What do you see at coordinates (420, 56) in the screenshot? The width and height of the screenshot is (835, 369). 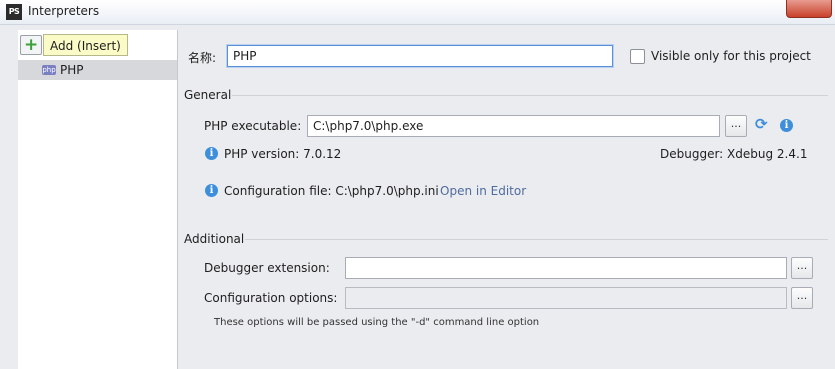 I see `name-input: PHP` at bounding box center [420, 56].